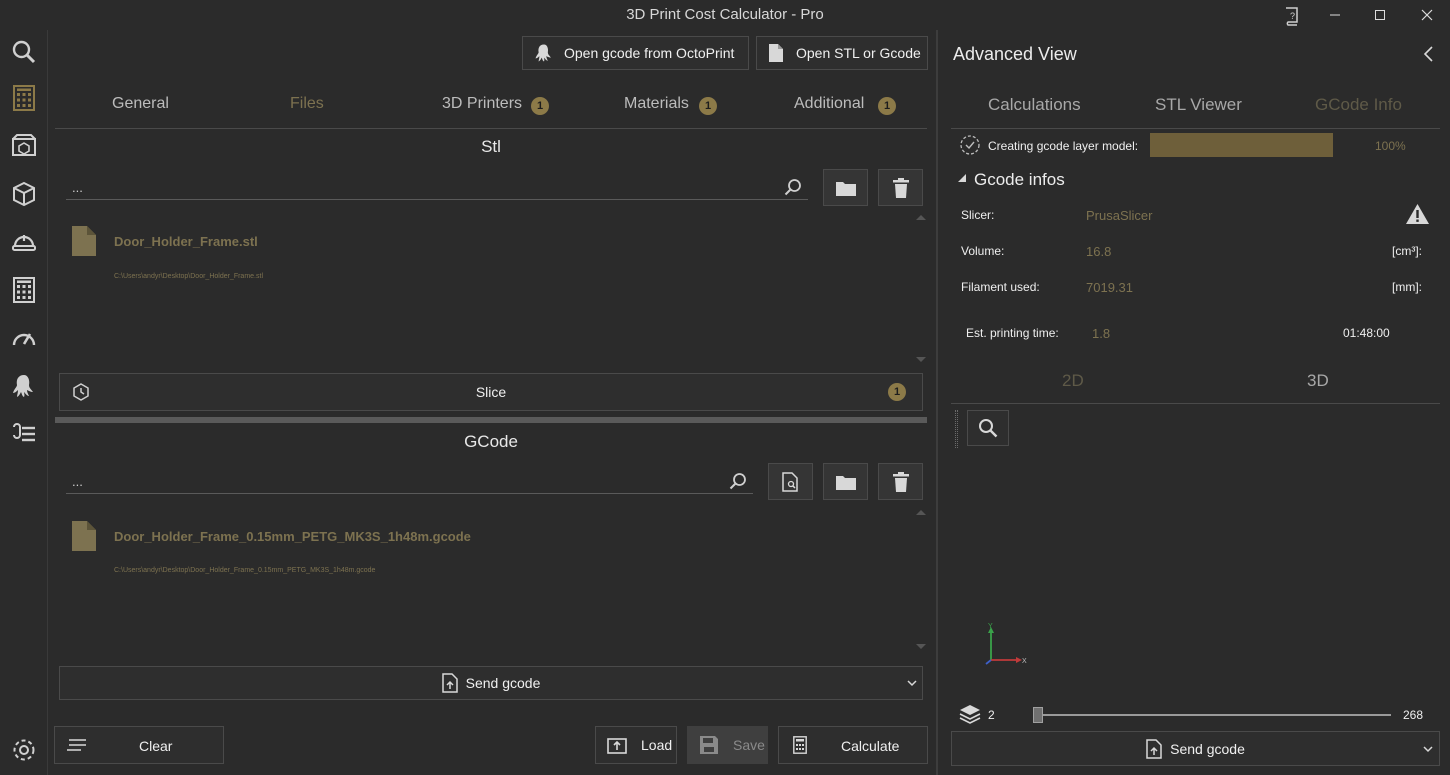 The width and height of the screenshot is (1450, 775). What do you see at coordinates (1034, 105) in the screenshot?
I see `tab-calculations: Calculations` at bounding box center [1034, 105].